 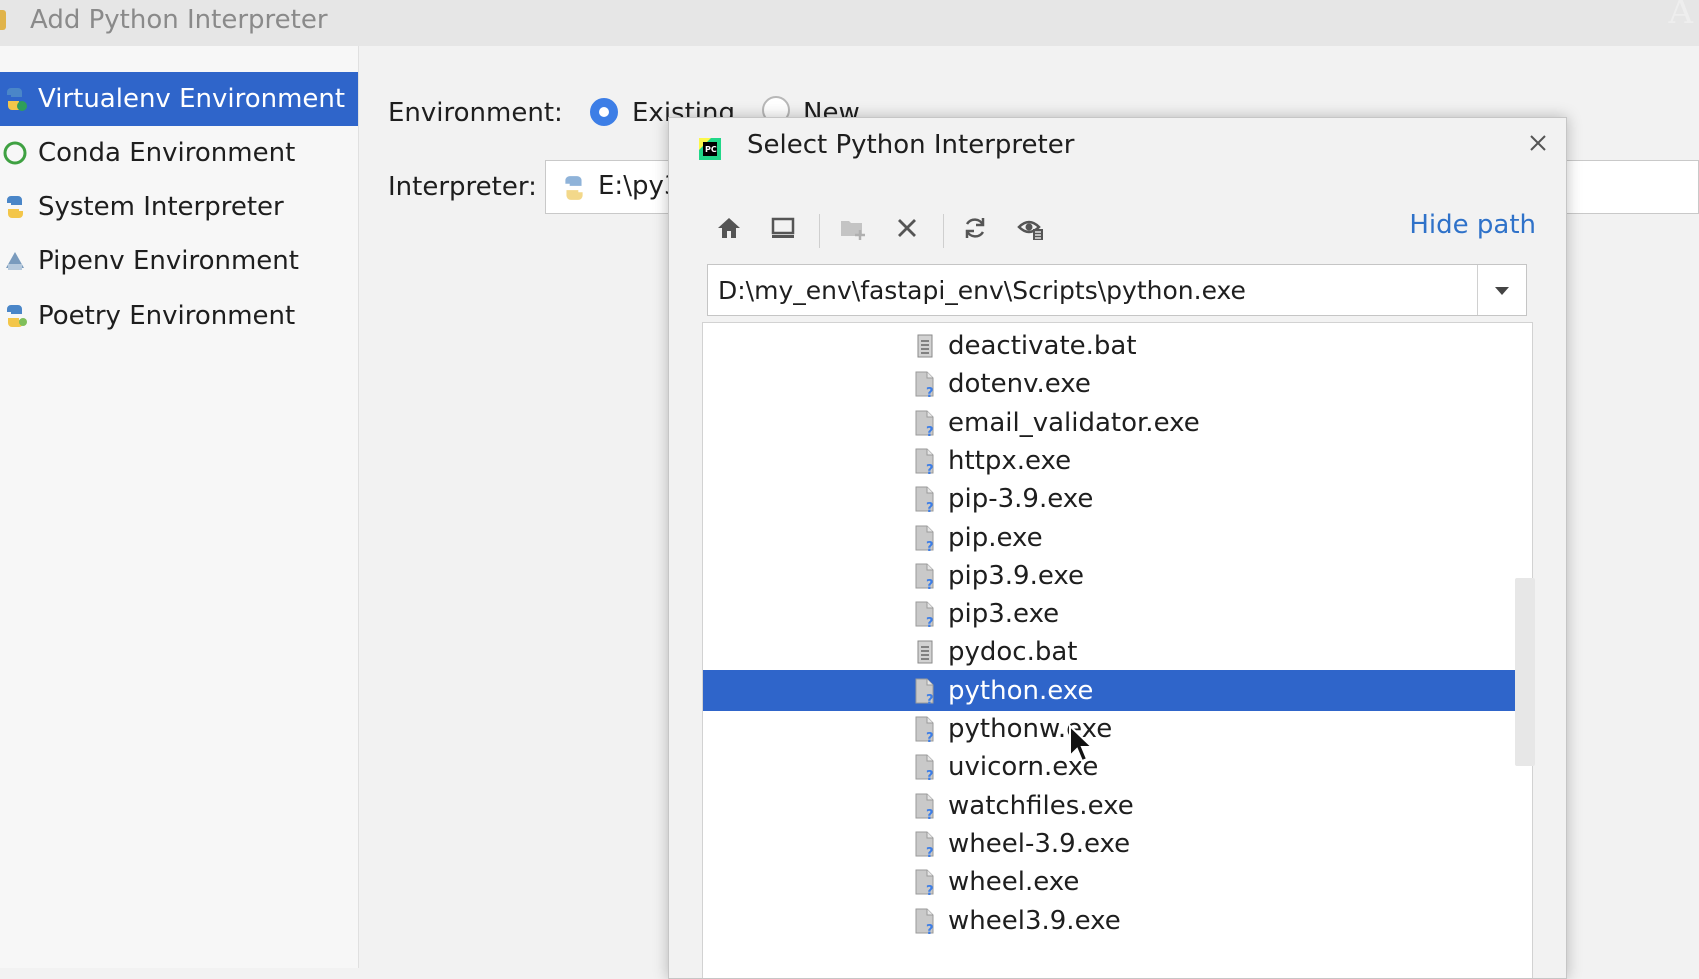 I want to click on file-row: ? pip3.9.exe, so click(x=1117, y=575).